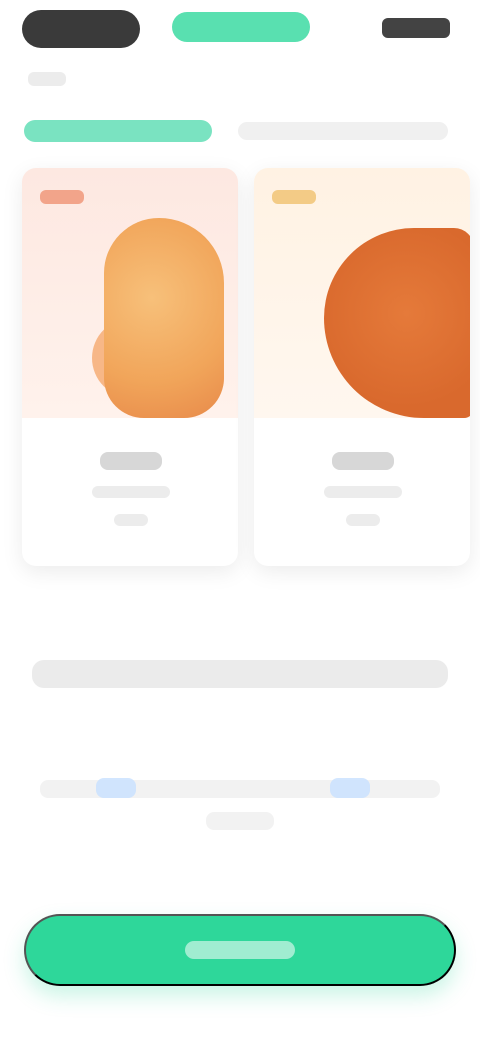  I want to click on status-bar, so click(240, 30).